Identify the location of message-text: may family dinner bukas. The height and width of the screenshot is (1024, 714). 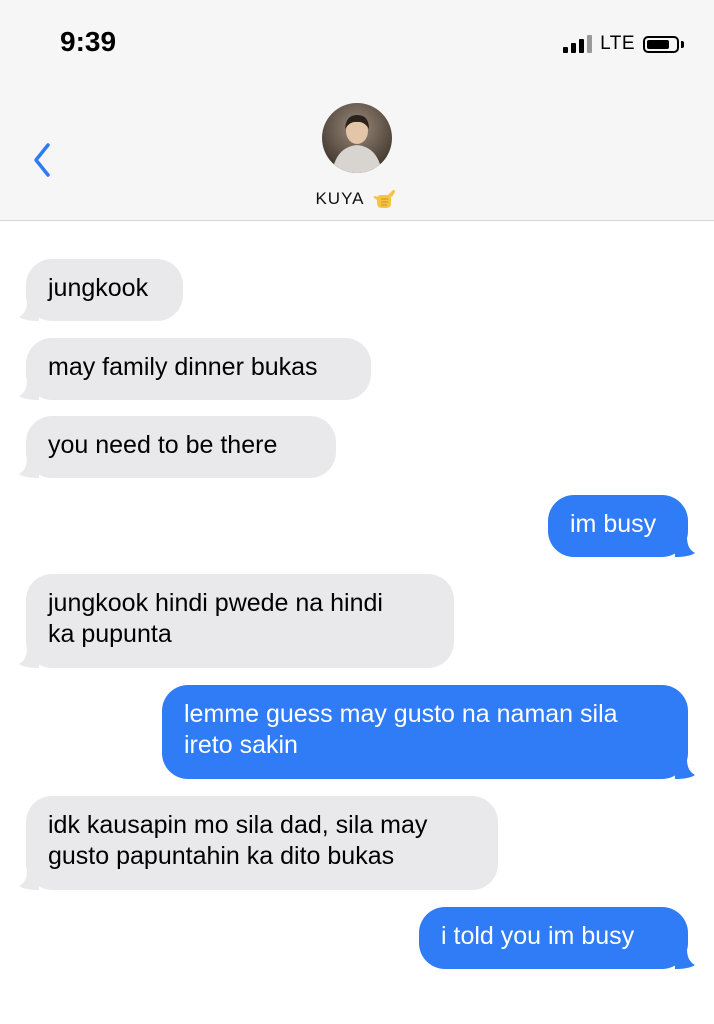
(183, 367).